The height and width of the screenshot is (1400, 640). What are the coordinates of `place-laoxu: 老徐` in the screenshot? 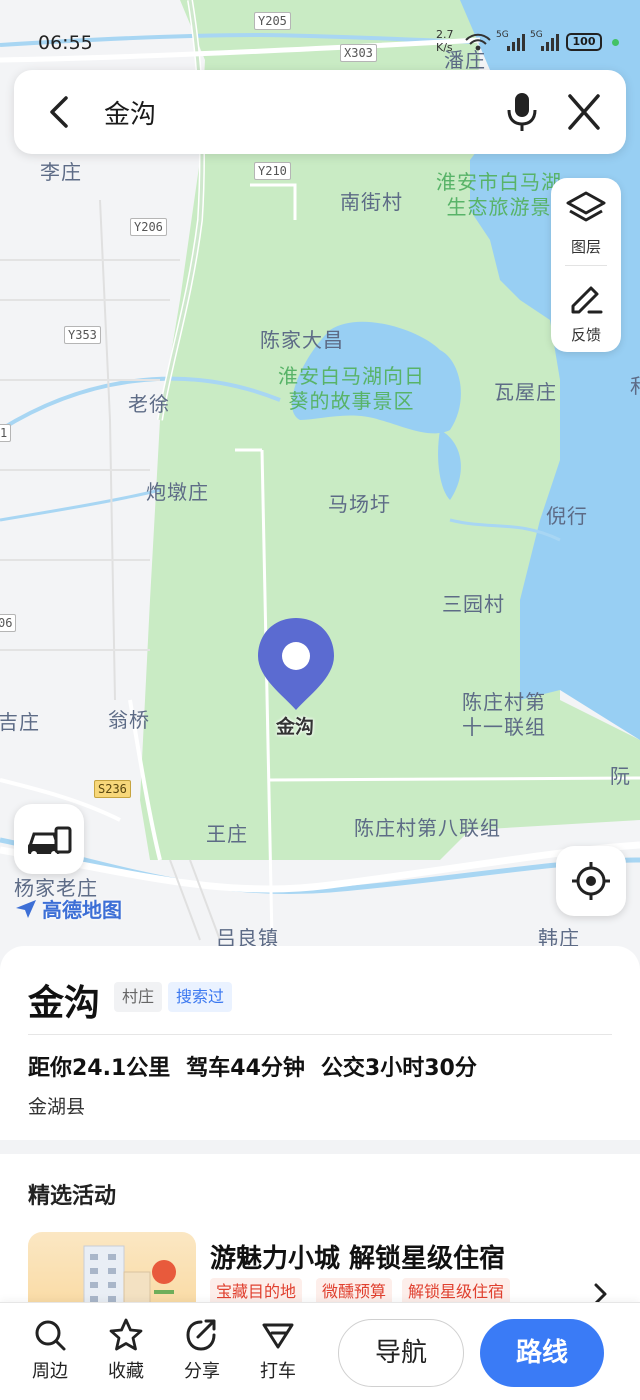 It's located at (149, 402).